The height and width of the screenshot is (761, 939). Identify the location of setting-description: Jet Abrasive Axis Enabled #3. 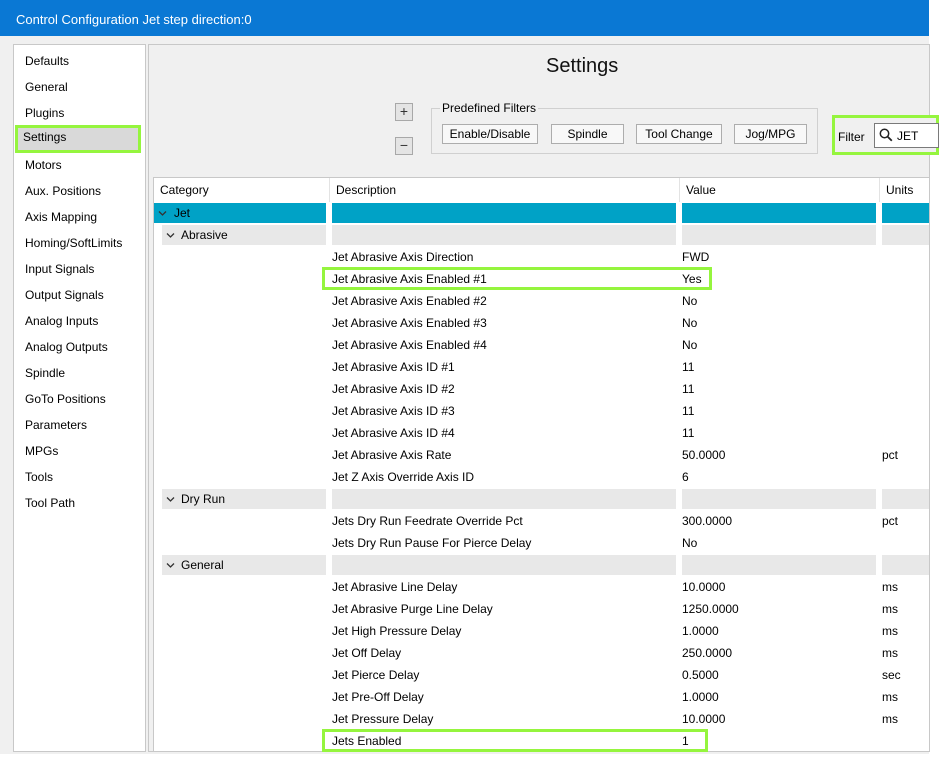
(409, 323).